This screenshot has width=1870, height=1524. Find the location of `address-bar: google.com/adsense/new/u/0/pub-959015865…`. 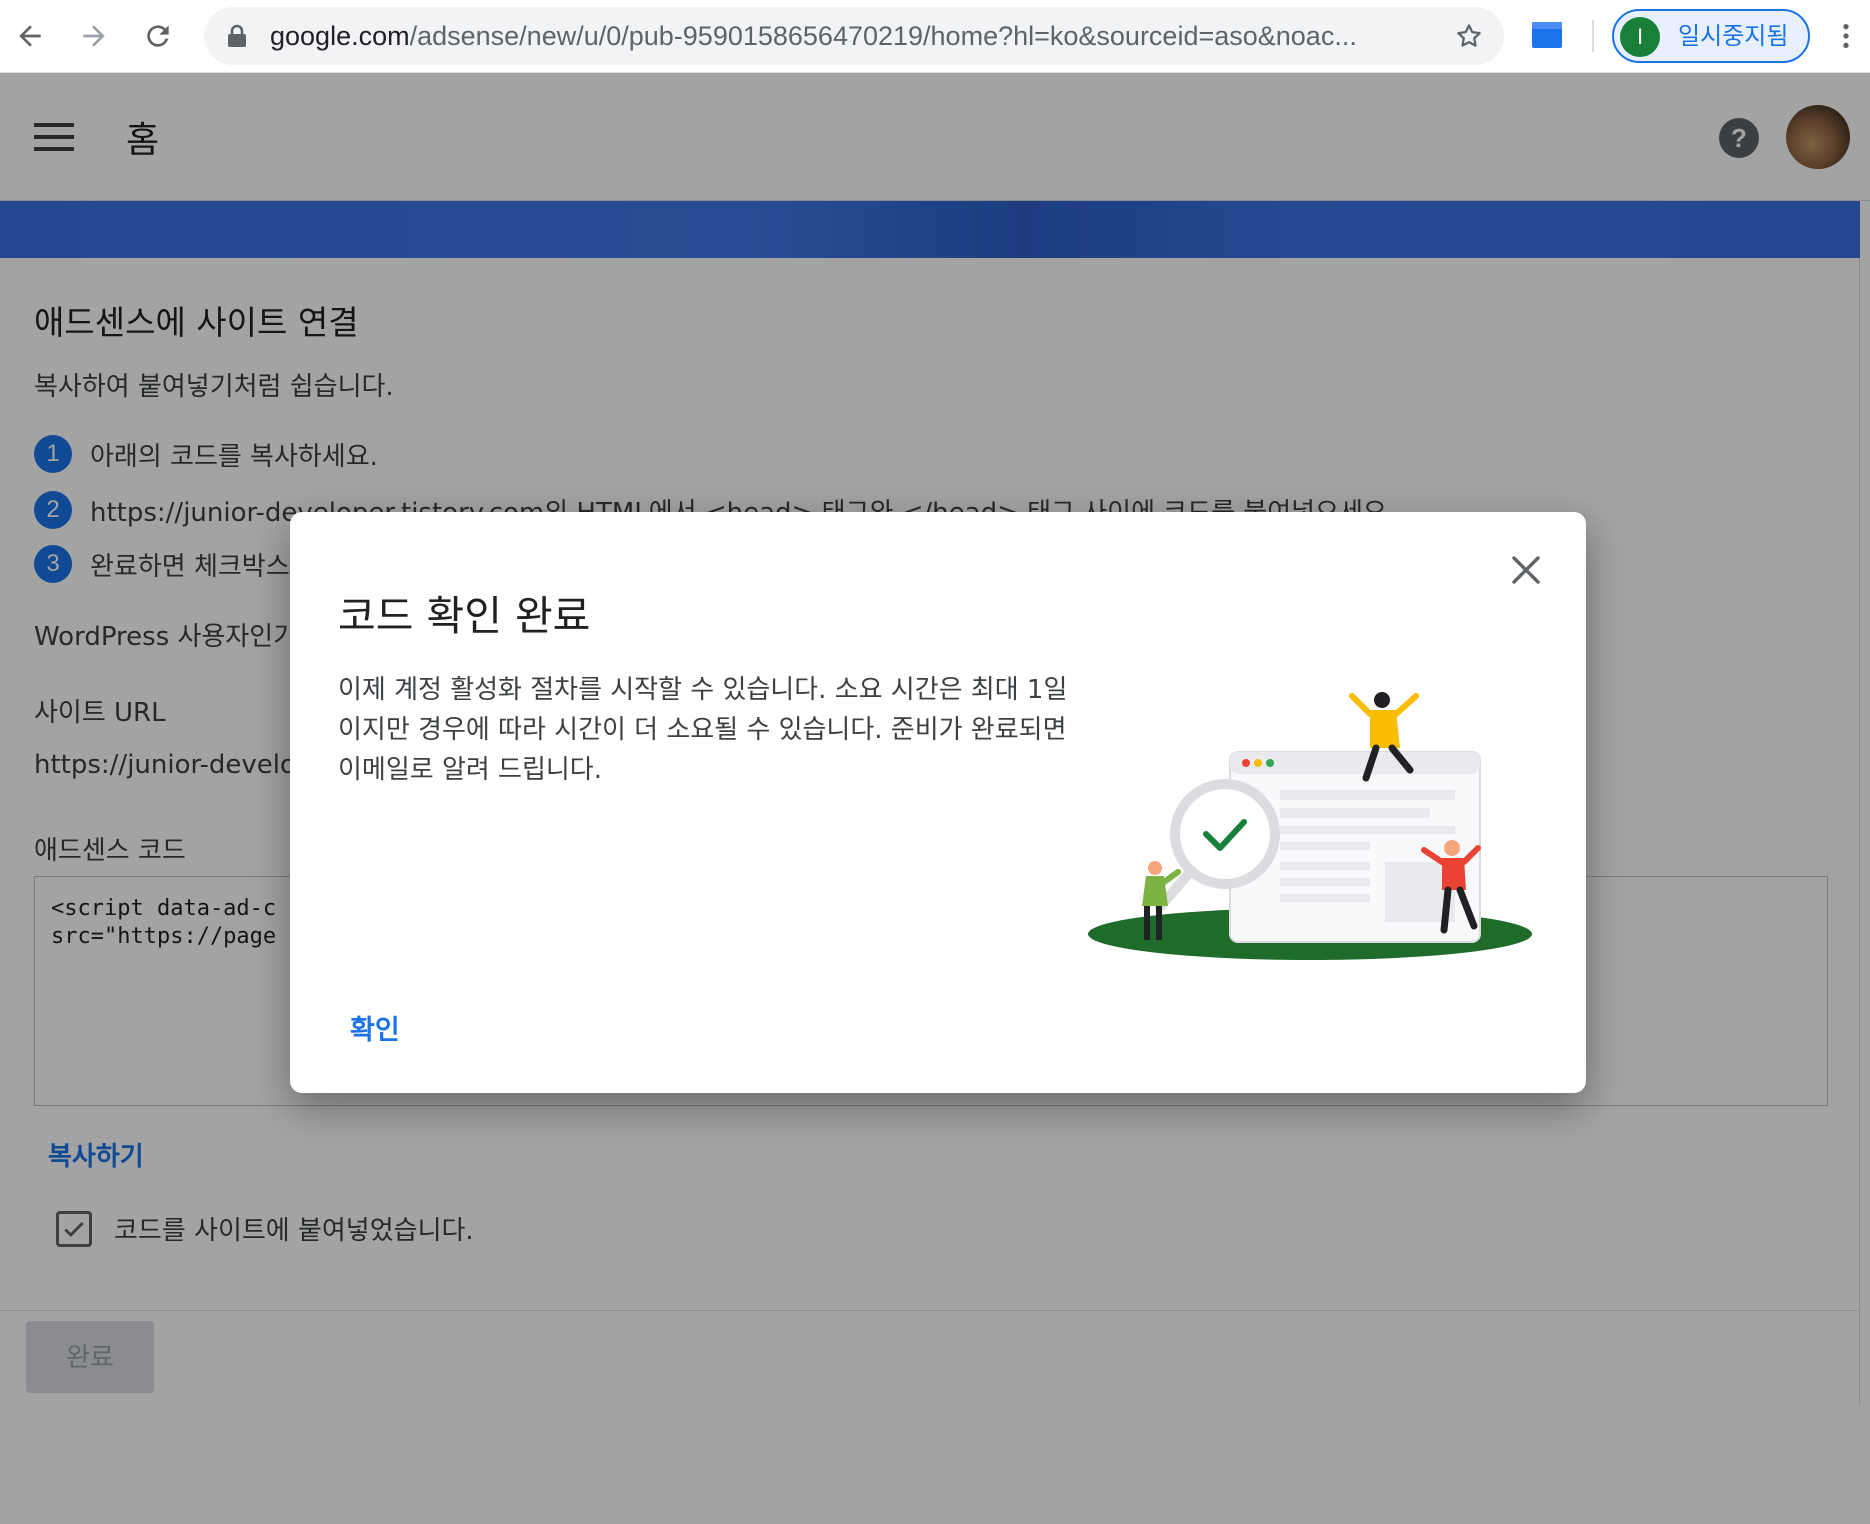

address-bar: google.com/adsense/new/u/0/pub-959015865… is located at coordinates (854, 36).